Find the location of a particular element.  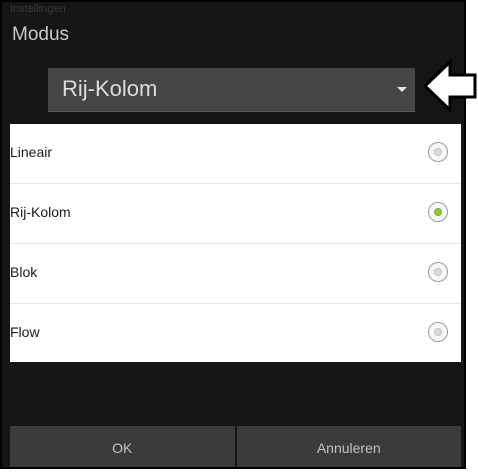

dialog-button-bar: OK Annuleren is located at coordinates (235, 446).